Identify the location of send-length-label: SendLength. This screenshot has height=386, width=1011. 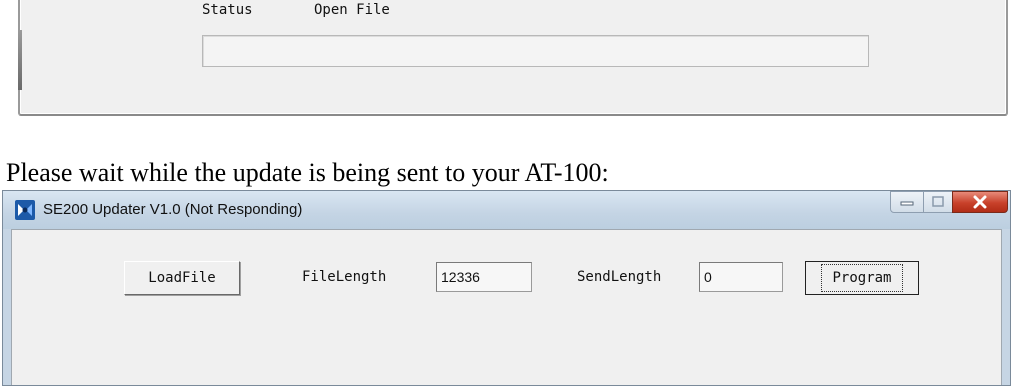
(619, 277).